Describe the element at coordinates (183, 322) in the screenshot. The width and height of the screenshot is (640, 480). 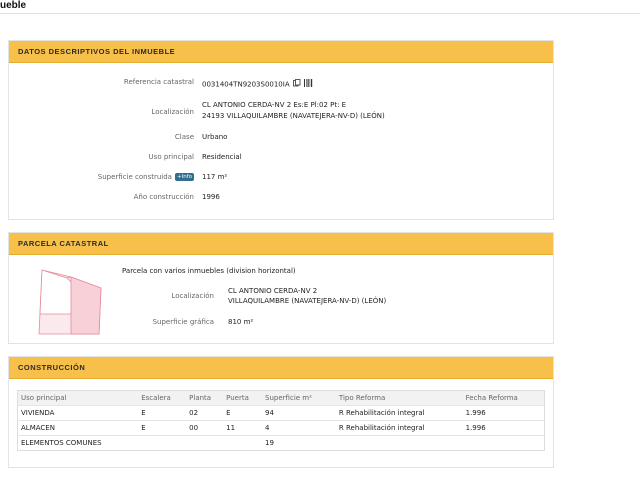
I see `parcela-superficie-label: Superficie gráfica` at that location.